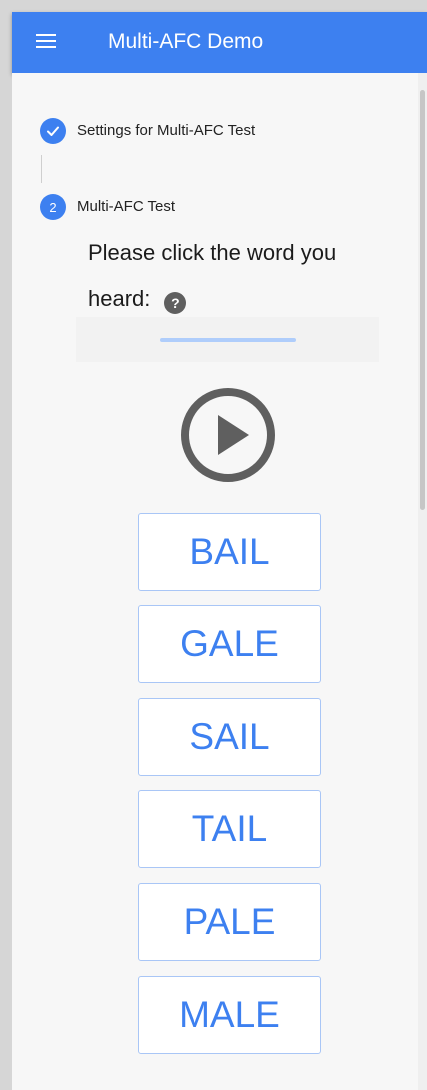 The height and width of the screenshot is (1090, 427). I want to click on check-icon, so click(53, 131).